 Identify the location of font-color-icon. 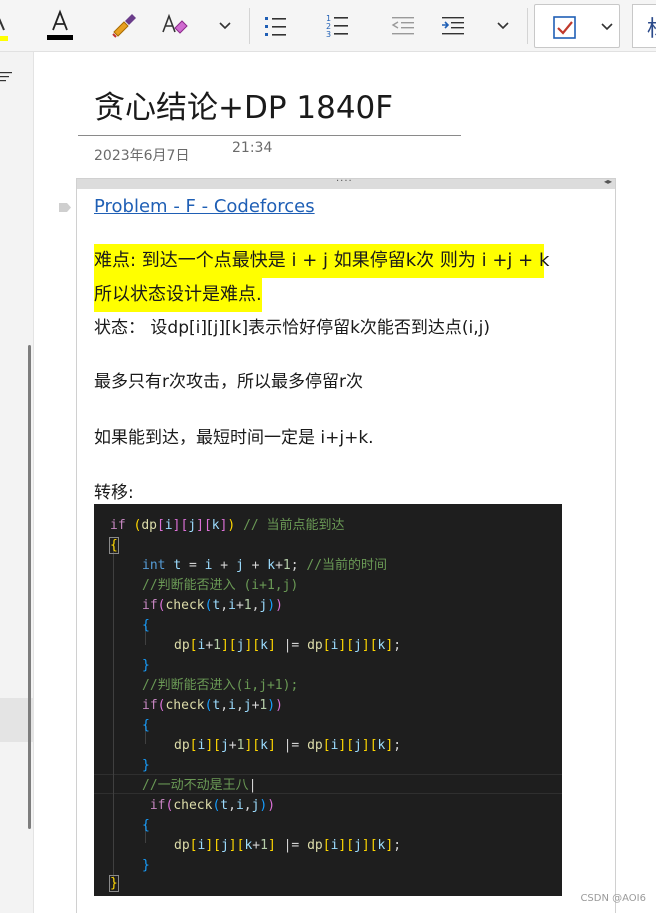
(60, 24).